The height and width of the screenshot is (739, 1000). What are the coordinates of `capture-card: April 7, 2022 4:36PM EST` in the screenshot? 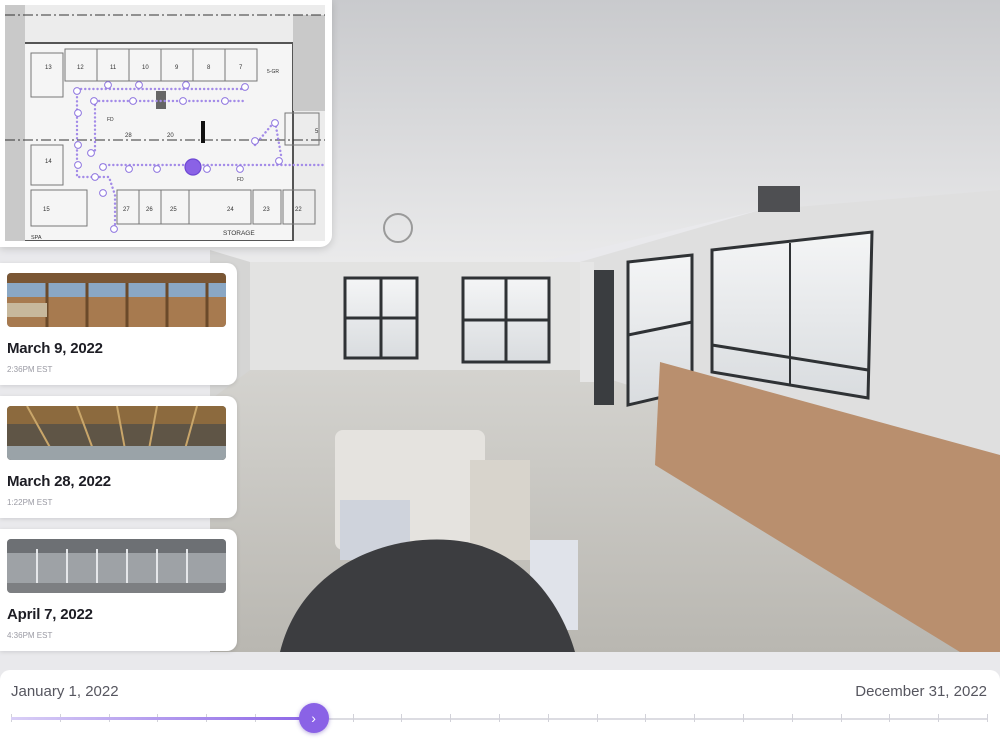 It's located at (118, 590).